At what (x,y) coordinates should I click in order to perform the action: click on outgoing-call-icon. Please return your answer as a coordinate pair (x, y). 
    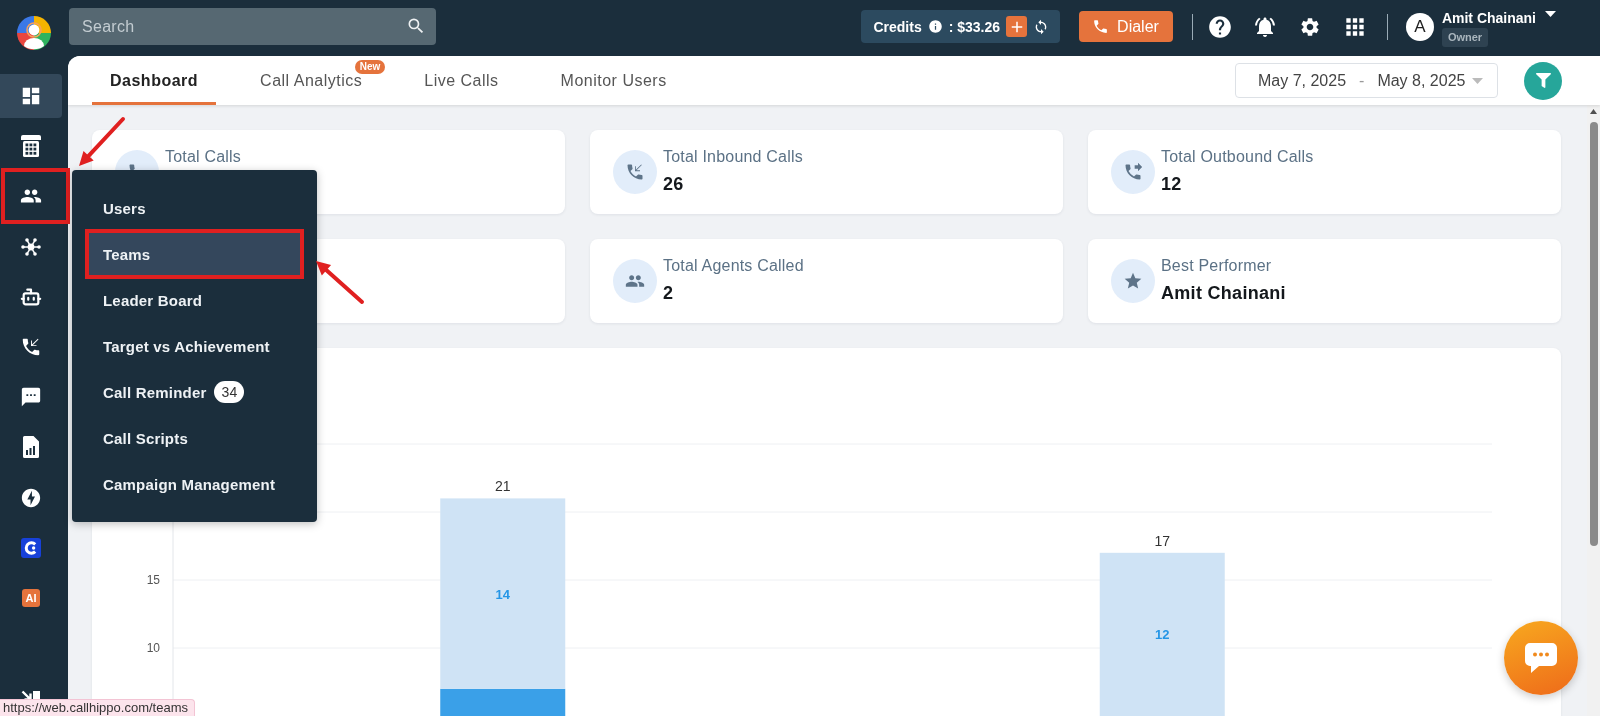
    Looking at the image, I should click on (1133, 172).